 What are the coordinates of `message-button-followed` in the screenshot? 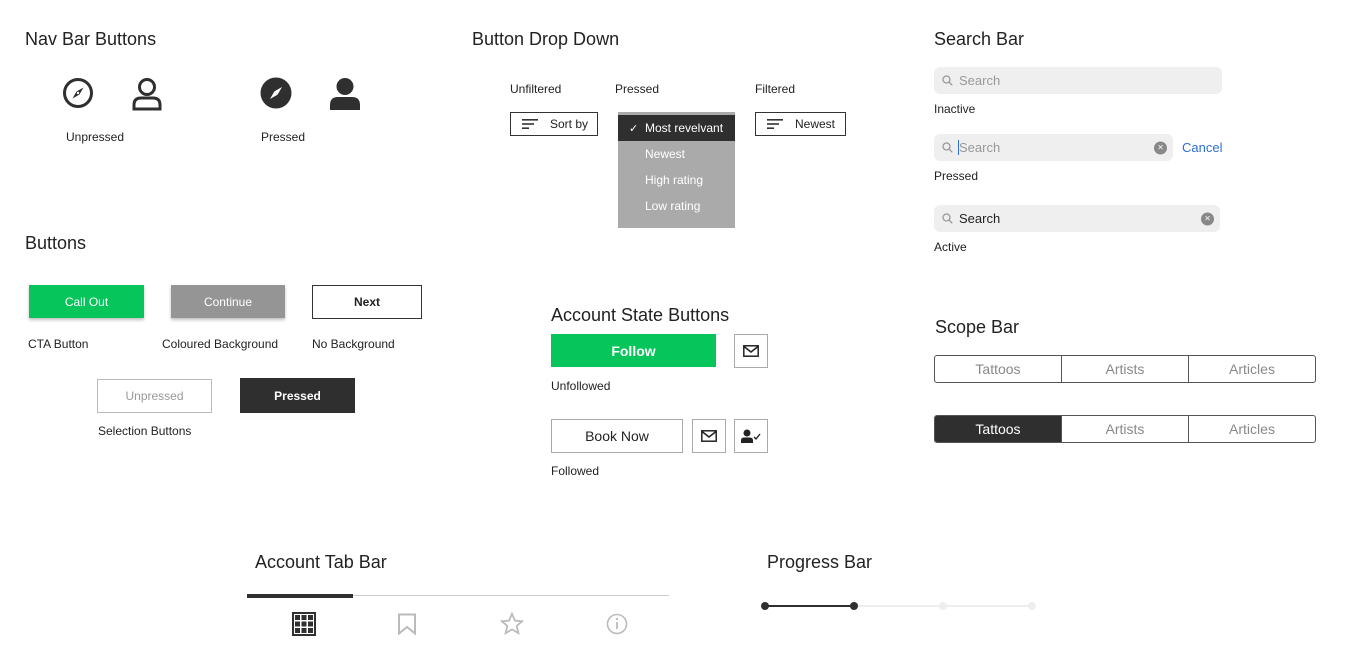 It's located at (709, 436).